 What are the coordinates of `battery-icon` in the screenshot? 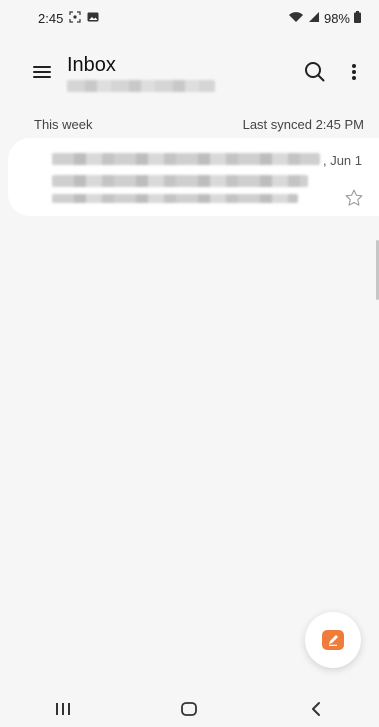 It's located at (357, 18).